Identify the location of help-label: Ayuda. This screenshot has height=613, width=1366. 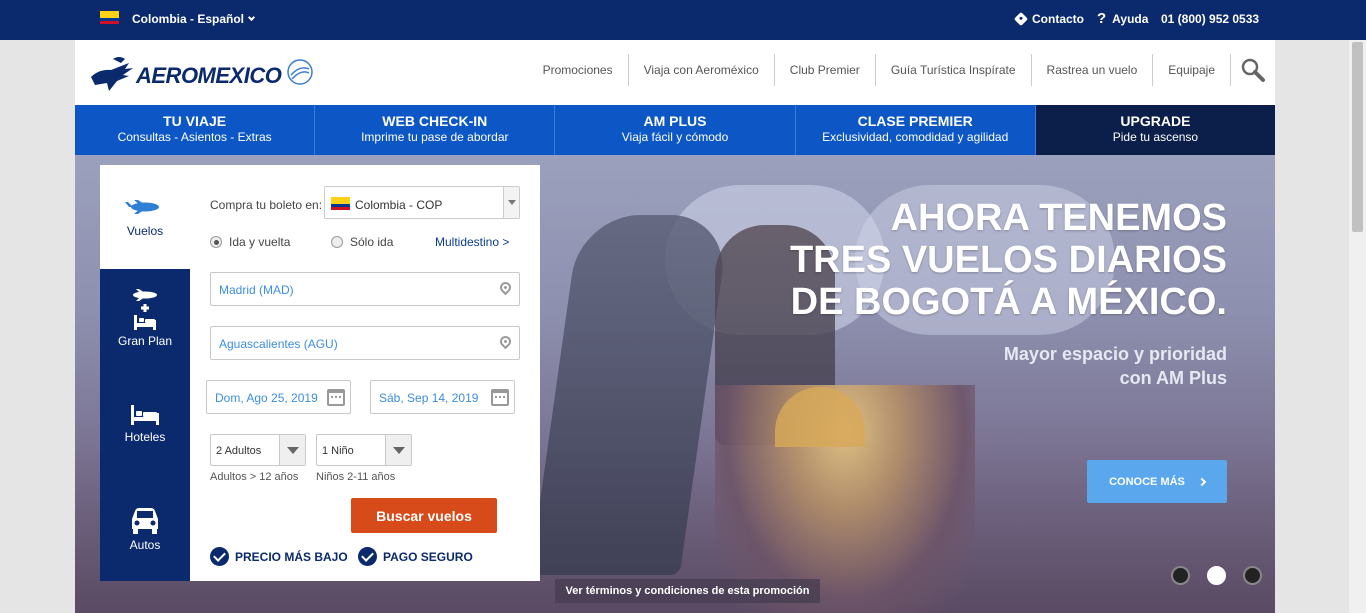
(1130, 19).